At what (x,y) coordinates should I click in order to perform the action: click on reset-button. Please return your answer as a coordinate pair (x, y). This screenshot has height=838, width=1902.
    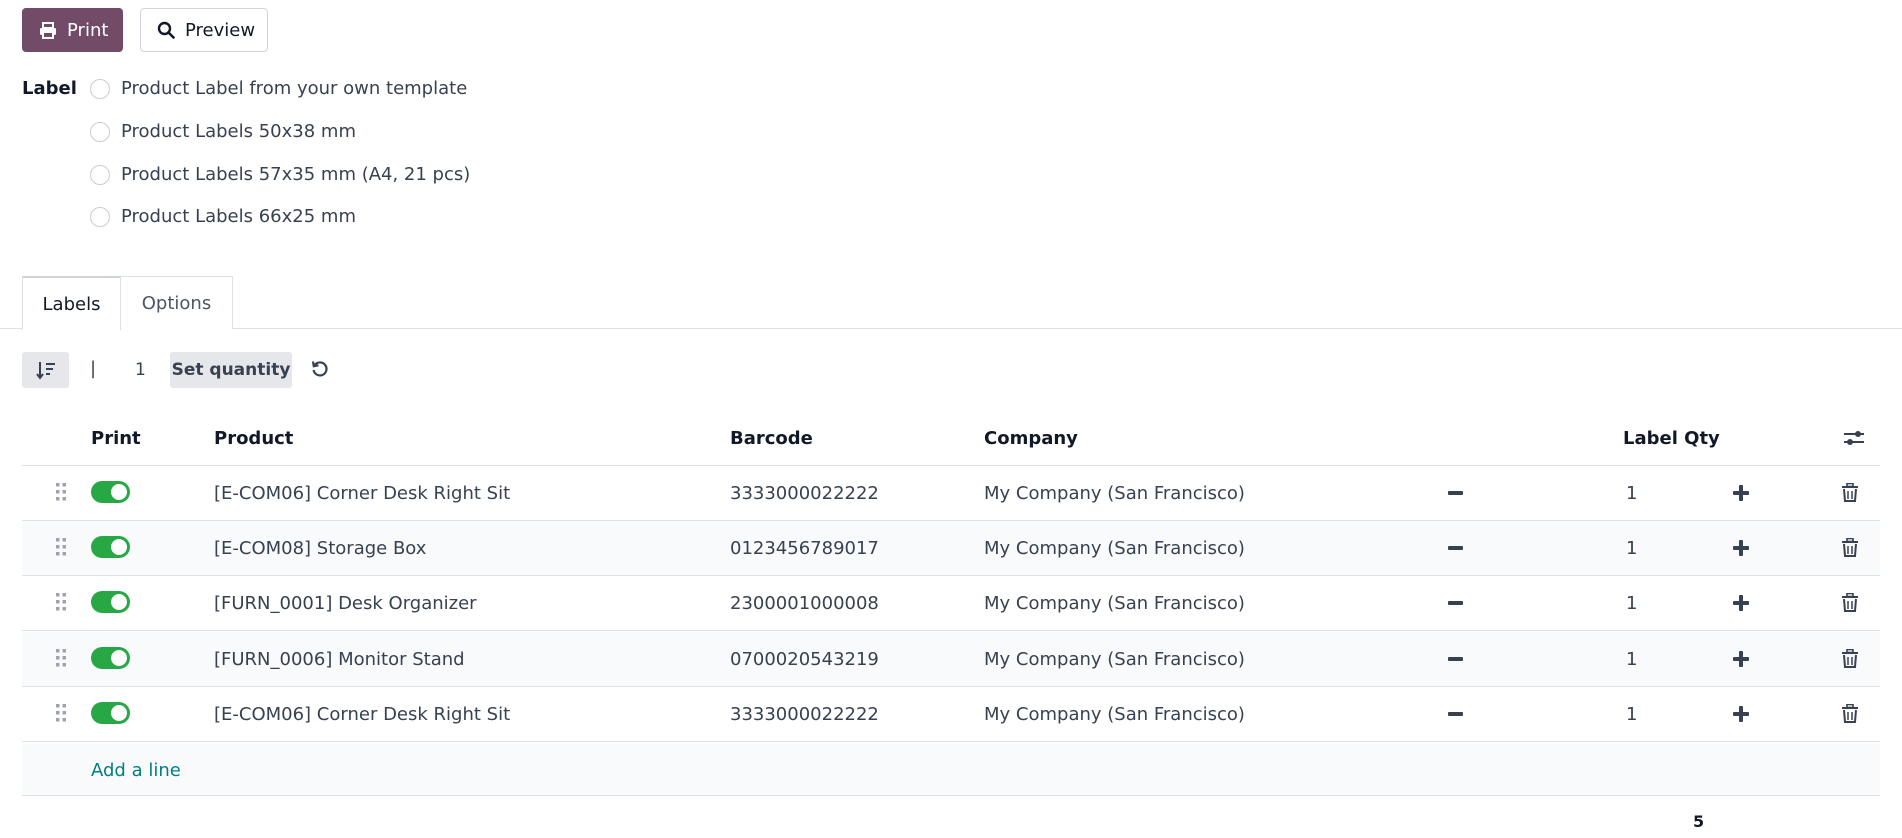
    Looking at the image, I should click on (320, 371).